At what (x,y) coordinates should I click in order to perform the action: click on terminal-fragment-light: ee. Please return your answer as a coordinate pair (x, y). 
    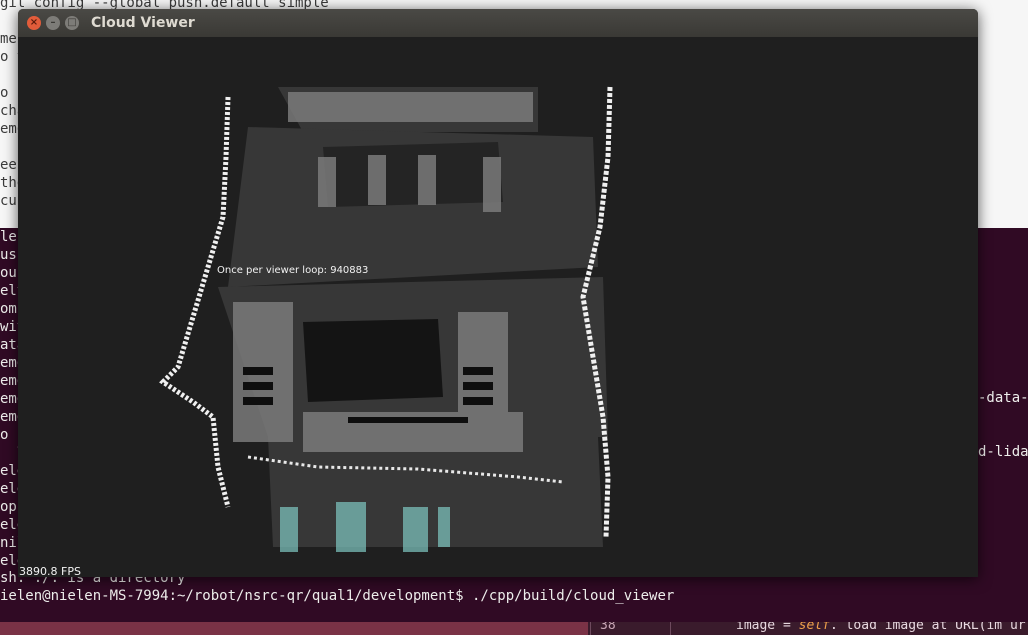
    Looking at the image, I should click on (8, 165).